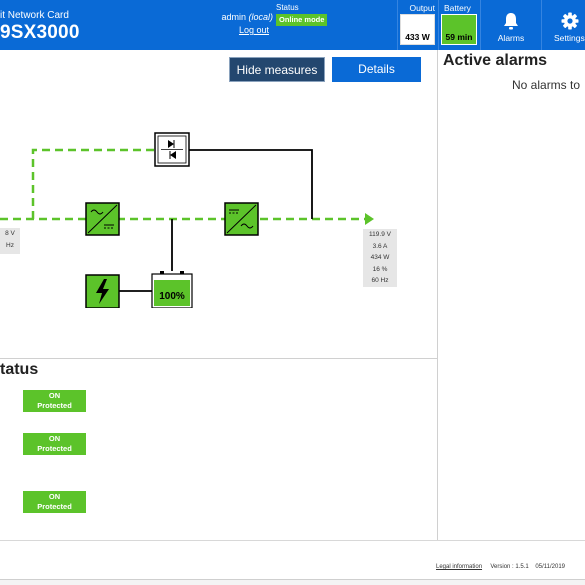 Image resolution: width=585 pixels, height=585 pixels. I want to click on card-name: it Network Card, so click(34, 15).